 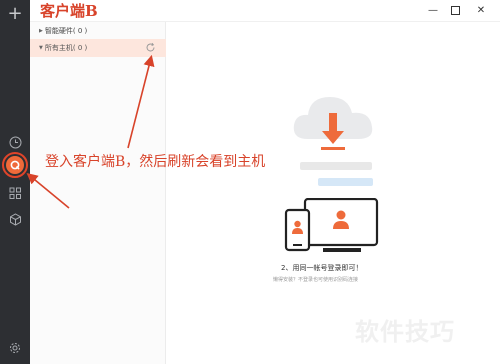 What do you see at coordinates (15, 193) in the screenshot?
I see `grid-icon` at bounding box center [15, 193].